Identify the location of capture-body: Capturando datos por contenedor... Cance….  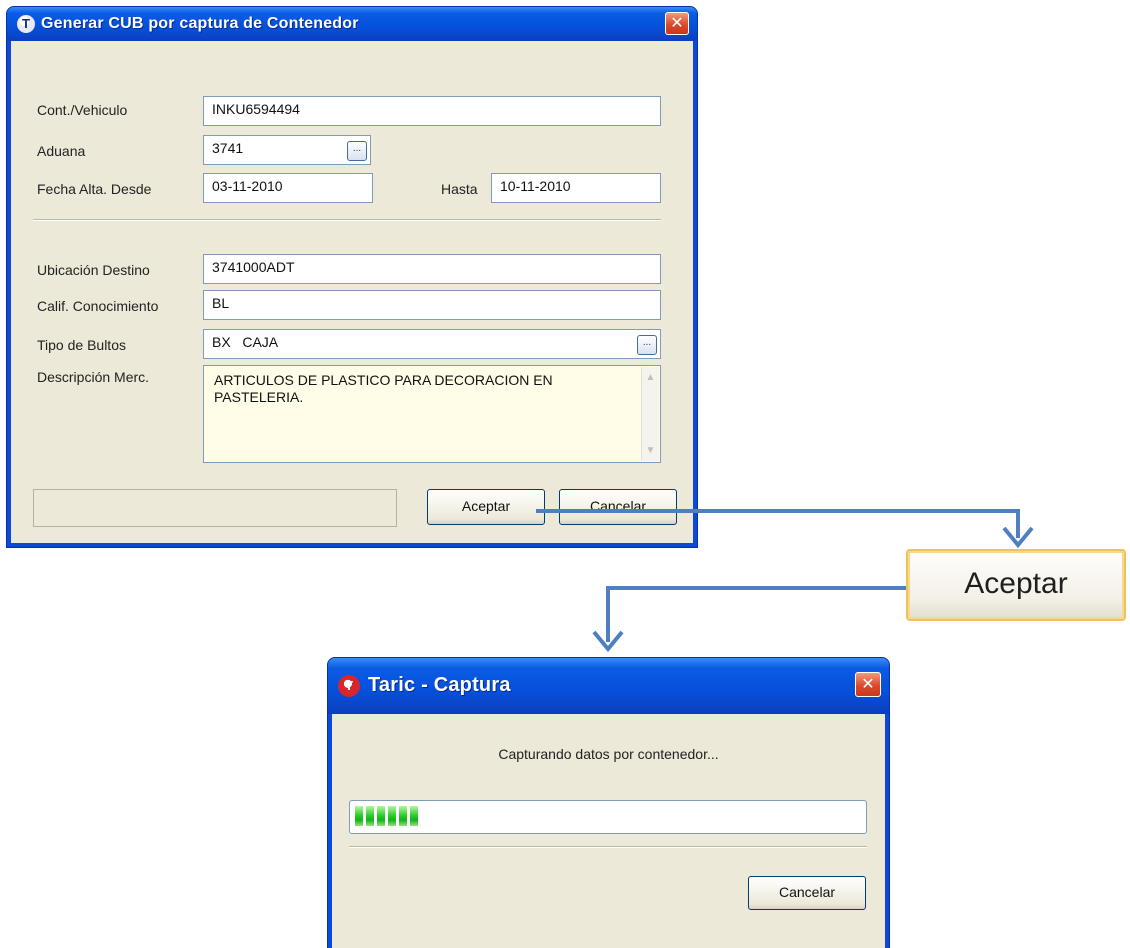
(608, 831).